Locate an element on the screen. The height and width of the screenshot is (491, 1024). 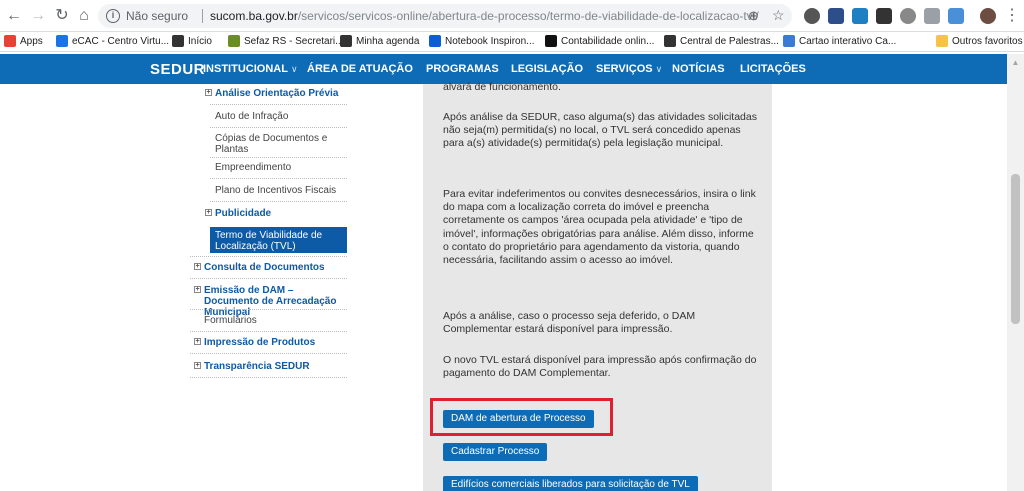
sidebar-item-label: Publicidade is located at coordinates (243, 213).